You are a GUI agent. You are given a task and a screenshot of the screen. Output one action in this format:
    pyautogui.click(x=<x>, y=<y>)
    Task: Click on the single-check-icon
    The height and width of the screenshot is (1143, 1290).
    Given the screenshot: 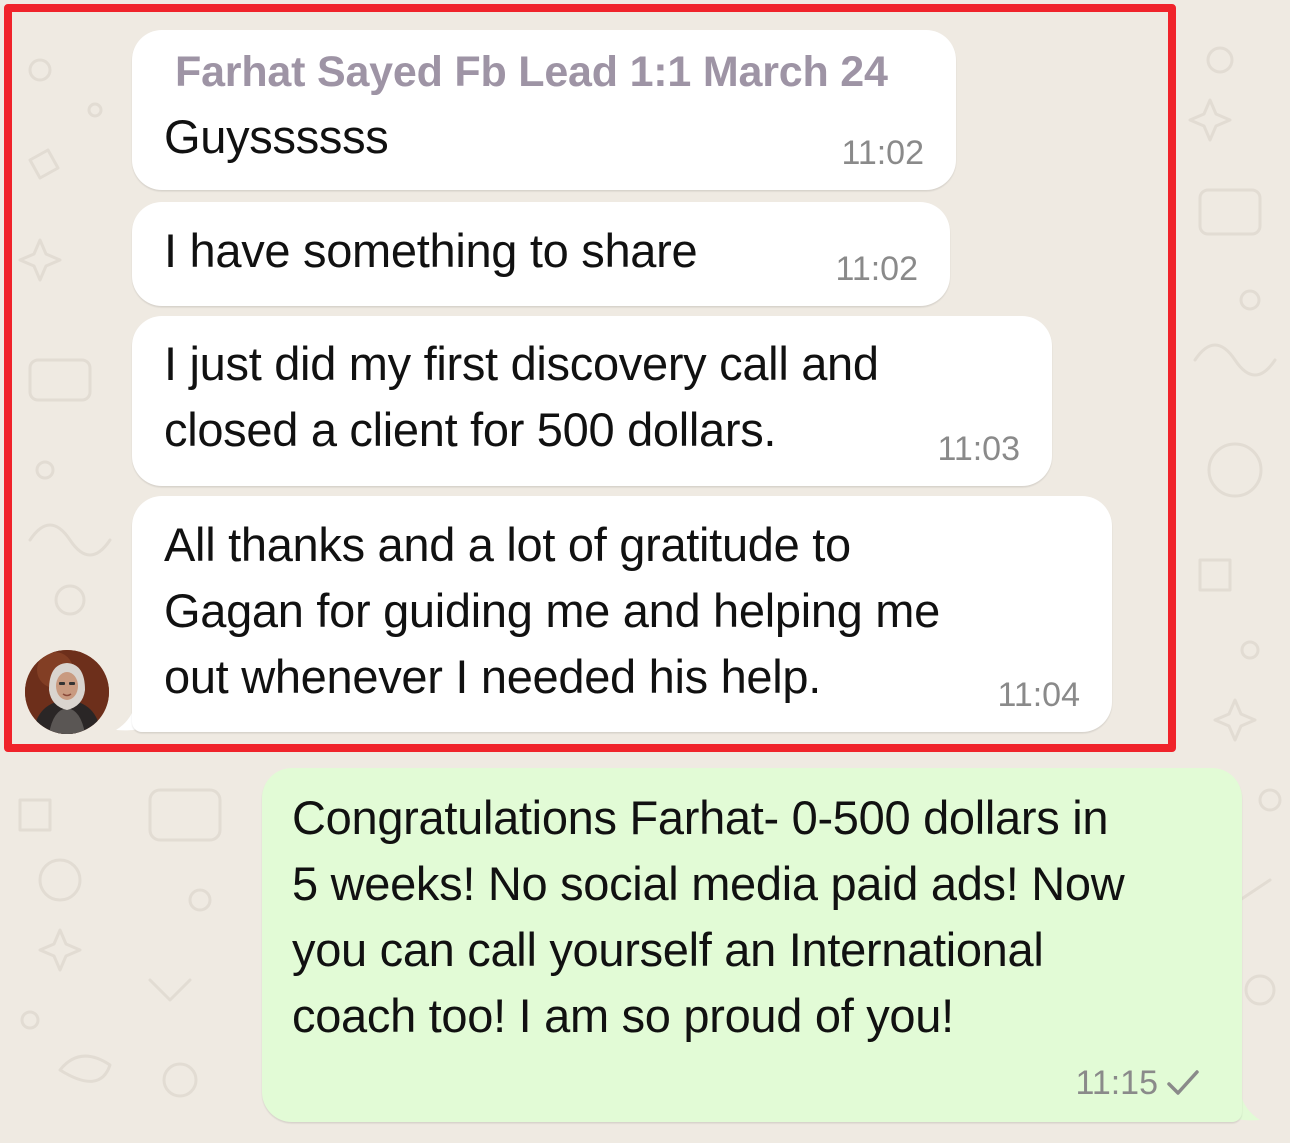 What is the action you would take?
    pyautogui.click(x=1183, y=1082)
    